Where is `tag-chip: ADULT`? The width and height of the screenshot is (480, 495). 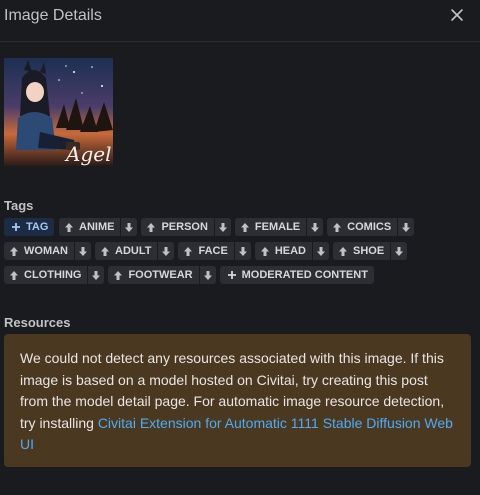 tag-chip: ADULT is located at coordinates (135, 251).